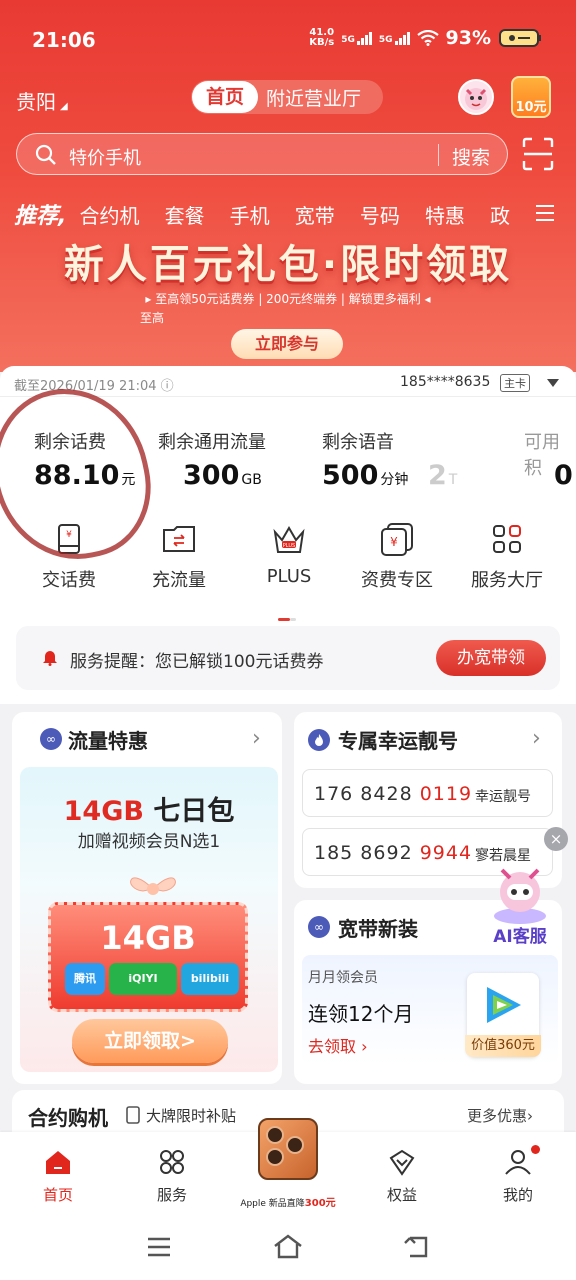  Describe the element at coordinates (491, 658) in the screenshot. I see `broadband-claim-button: 办宽带领` at that location.